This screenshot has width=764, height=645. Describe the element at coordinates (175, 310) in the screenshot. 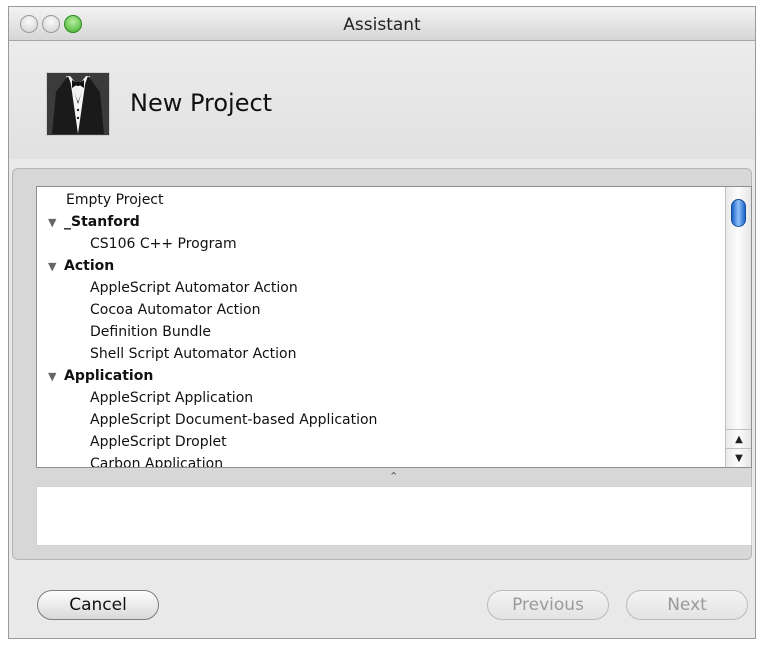

I see `list-item-label: Cocoa Automator Action` at that location.